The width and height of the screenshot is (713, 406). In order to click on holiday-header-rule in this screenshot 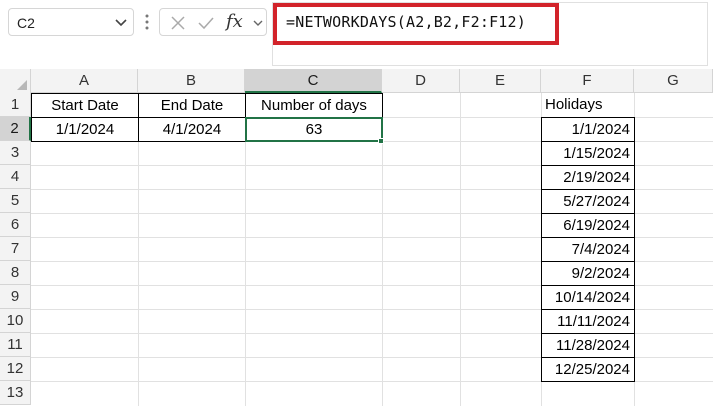, I will do `click(588, 117)`.